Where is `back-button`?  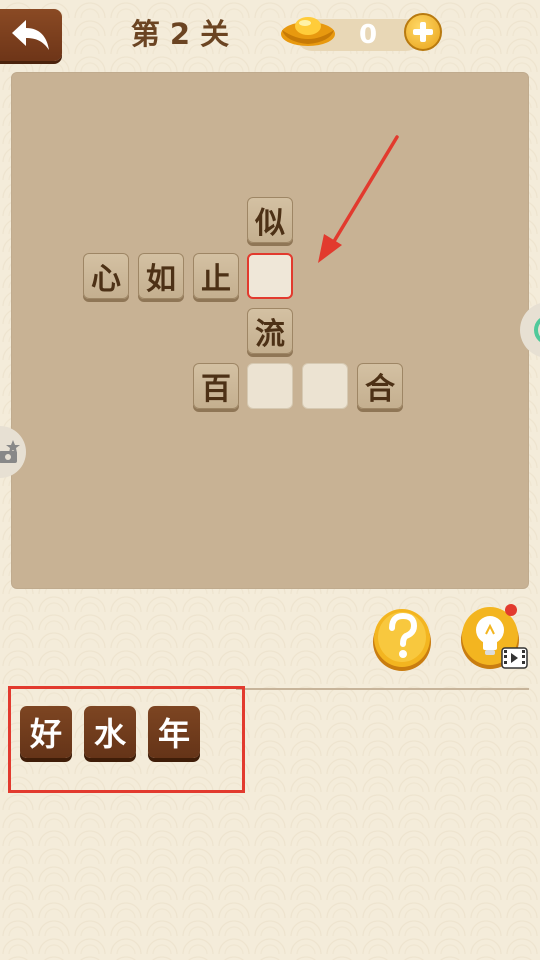 back-button is located at coordinates (31, 35).